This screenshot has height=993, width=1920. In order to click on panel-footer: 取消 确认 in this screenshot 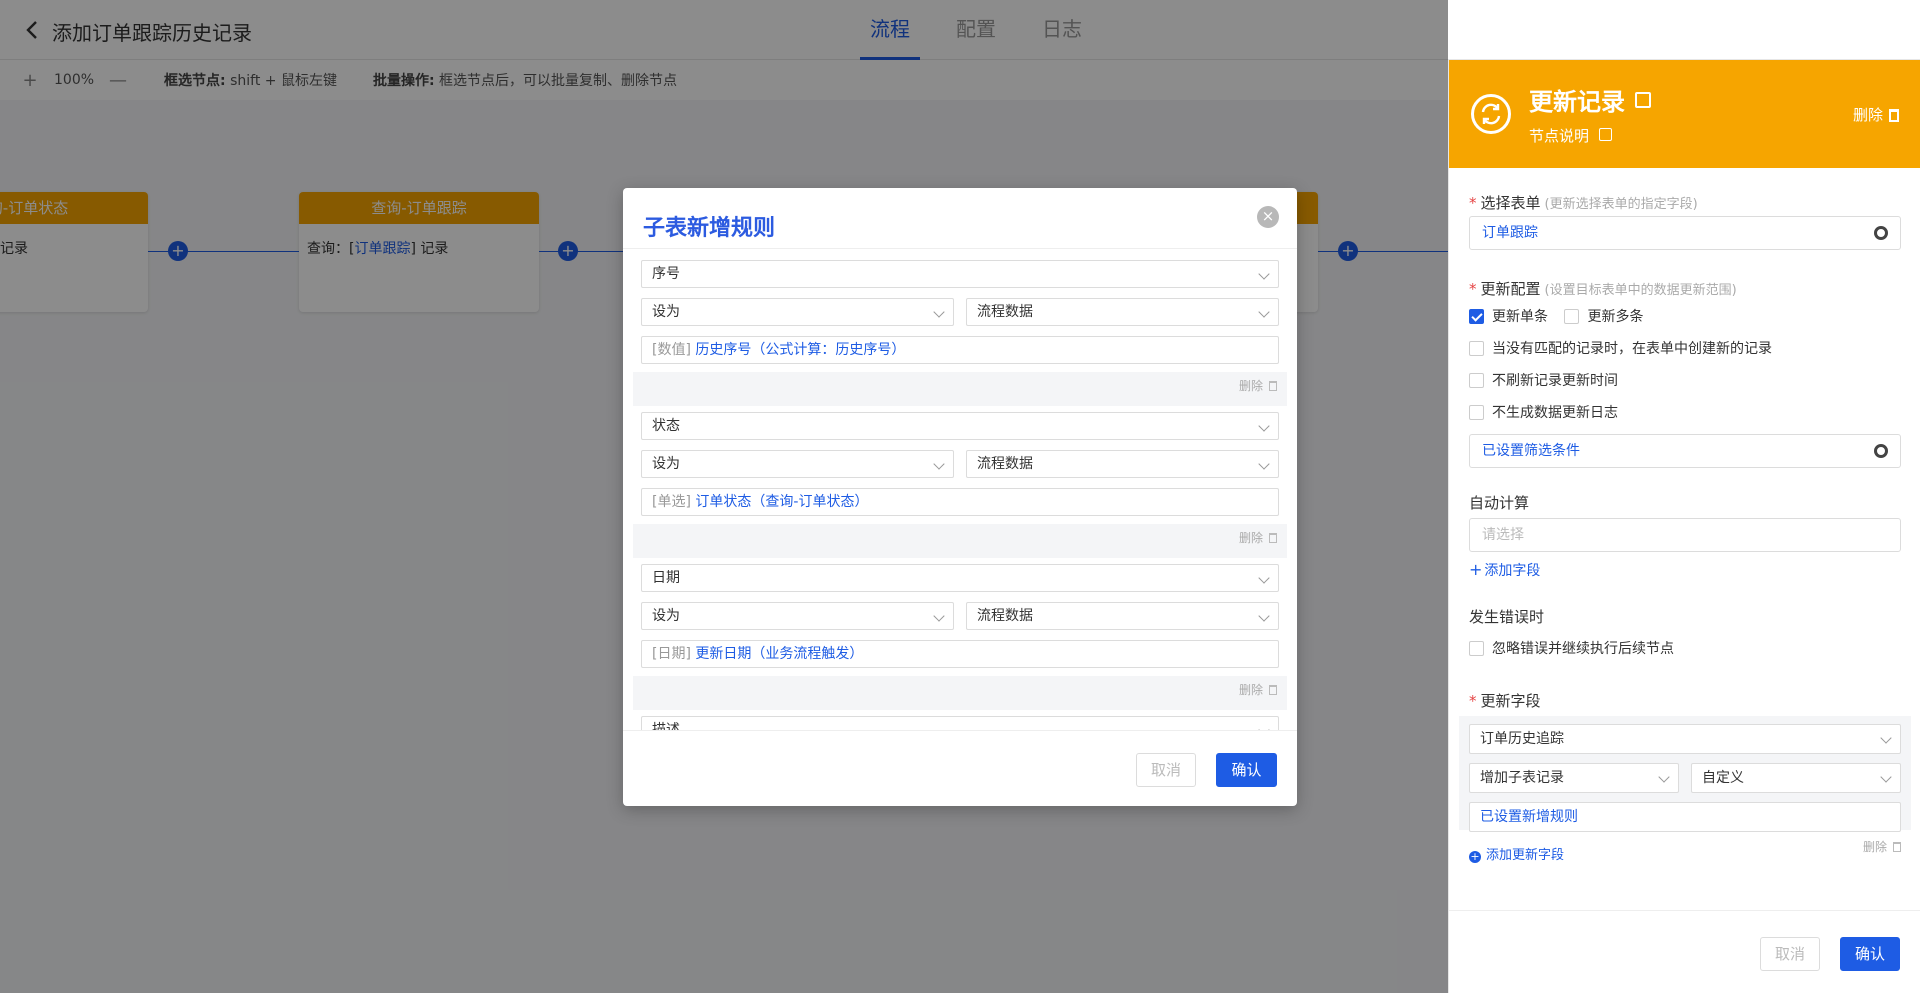, I will do `click(1684, 951)`.